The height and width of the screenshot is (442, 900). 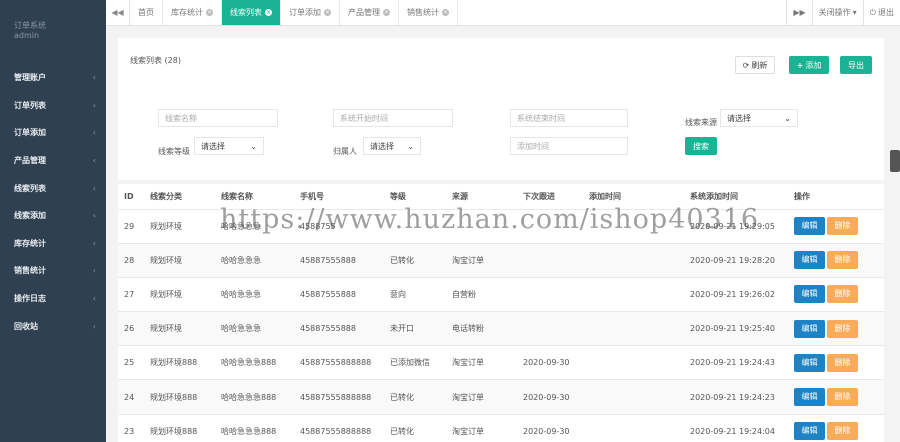 I want to click on sidebar-item-label: 操作日志, so click(x=30, y=299).